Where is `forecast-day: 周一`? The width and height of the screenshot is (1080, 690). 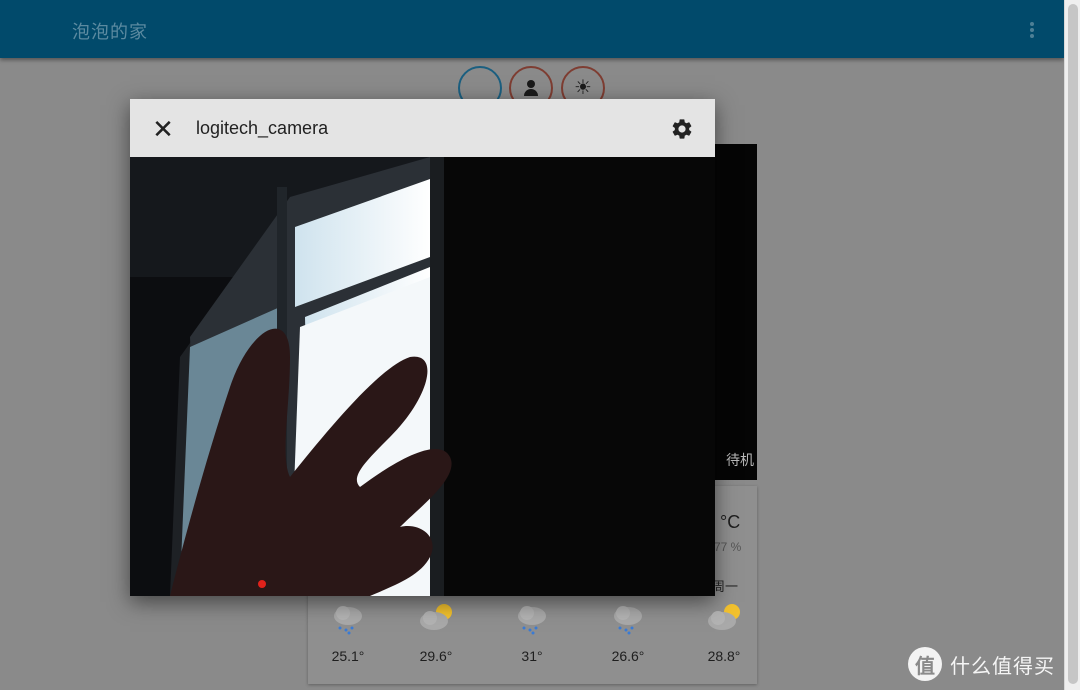 forecast-day: 周一 is located at coordinates (725, 586).